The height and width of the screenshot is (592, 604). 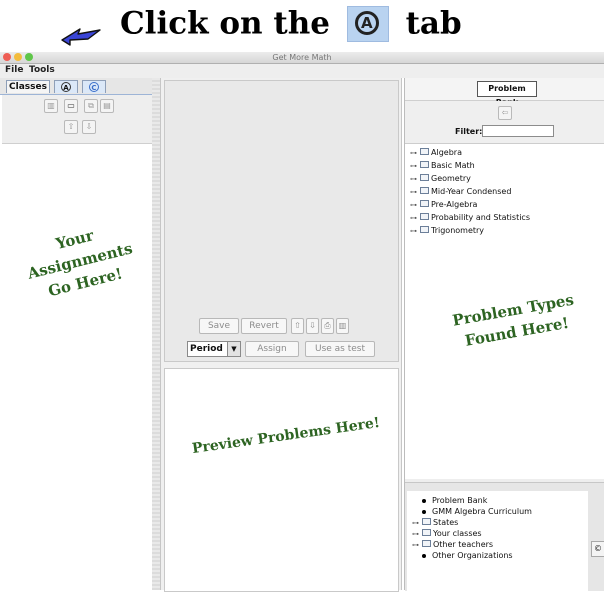 I want to click on tree-item-label: Probability and Statistics, so click(x=480, y=217).